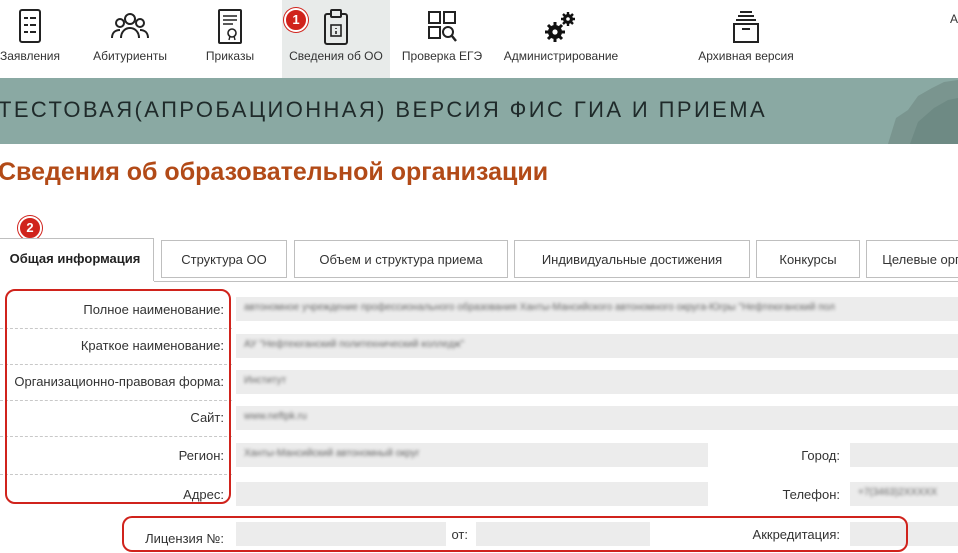  What do you see at coordinates (746, 27) in the screenshot?
I see `archive-icon` at bounding box center [746, 27].